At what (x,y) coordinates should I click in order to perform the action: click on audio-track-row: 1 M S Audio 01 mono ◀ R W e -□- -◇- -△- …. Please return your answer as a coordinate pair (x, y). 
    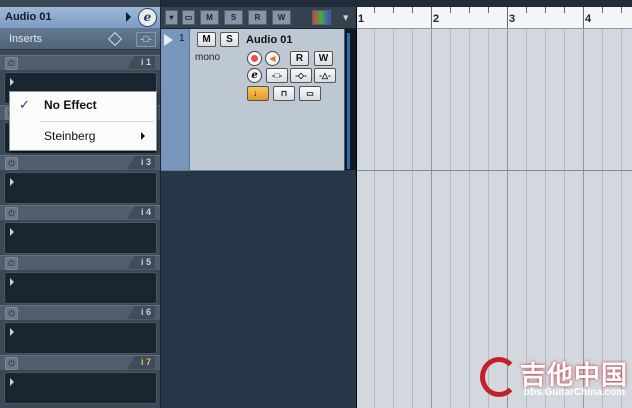
    Looking at the image, I should click on (252, 100).